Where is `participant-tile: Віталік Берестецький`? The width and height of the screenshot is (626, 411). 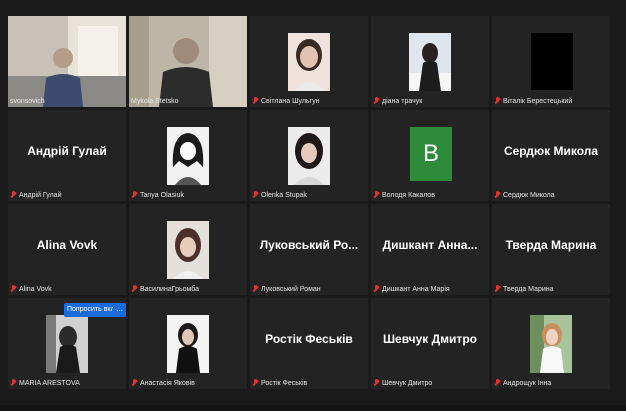
participant-tile: Віталік Берестецький is located at coordinates (551, 61).